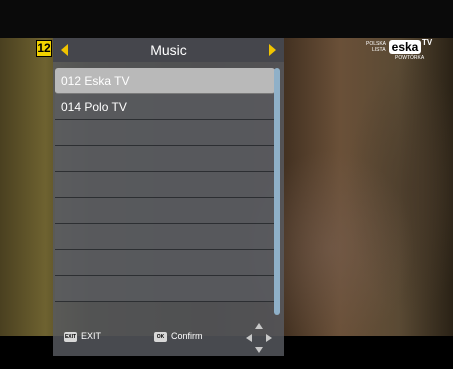  What do you see at coordinates (259, 326) in the screenshot?
I see `dpad-up-icon` at bounding box center [259, 326].